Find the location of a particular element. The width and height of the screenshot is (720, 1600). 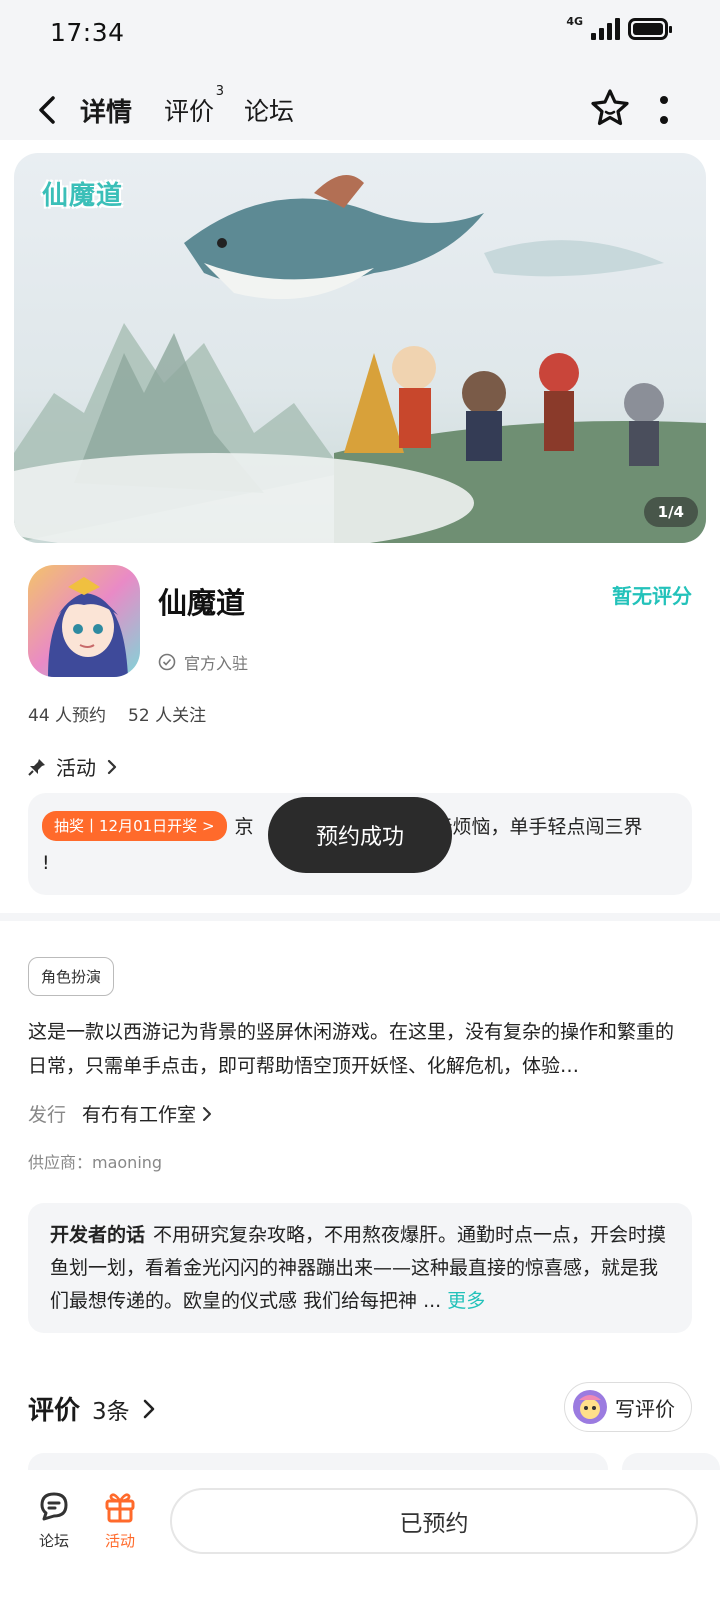

reviews-section-header: 评价 3条 is located at coordinates (92, 1408).